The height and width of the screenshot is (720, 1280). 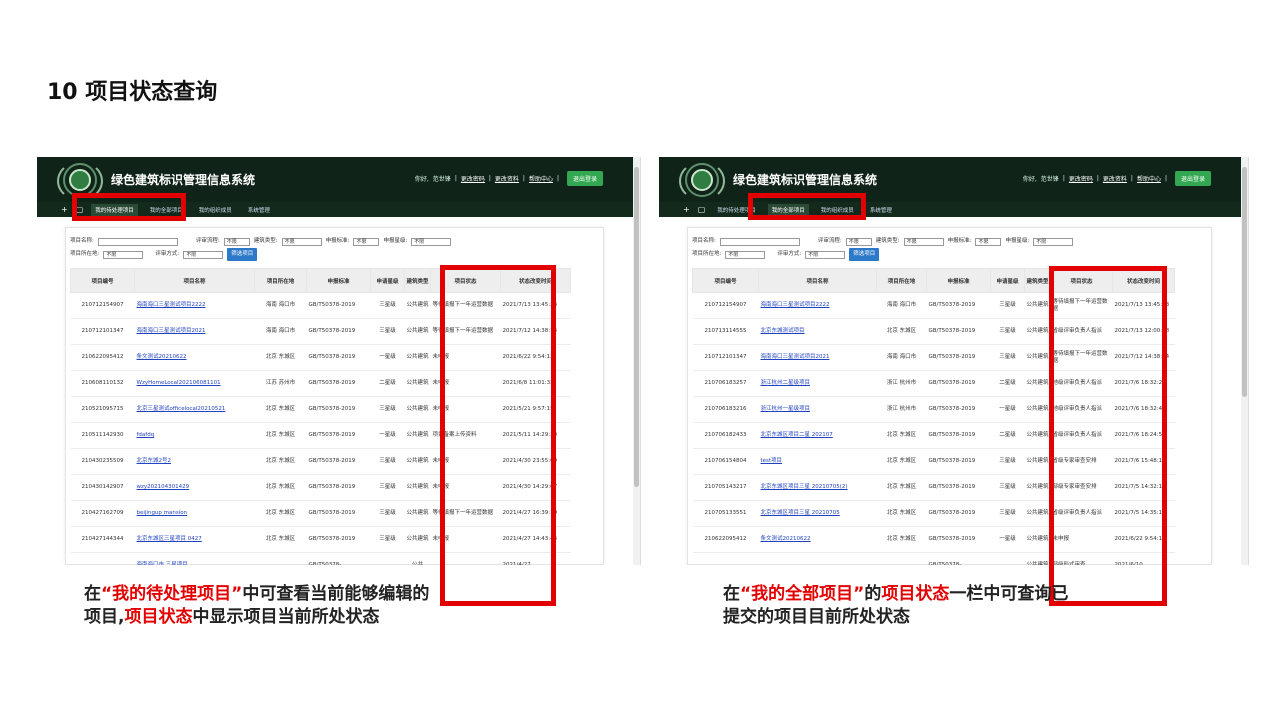 I want to click on table-row: 海南海口市 三星项目 GB/T50378- 公共 2021/4/27, so click(x=320, y=558).